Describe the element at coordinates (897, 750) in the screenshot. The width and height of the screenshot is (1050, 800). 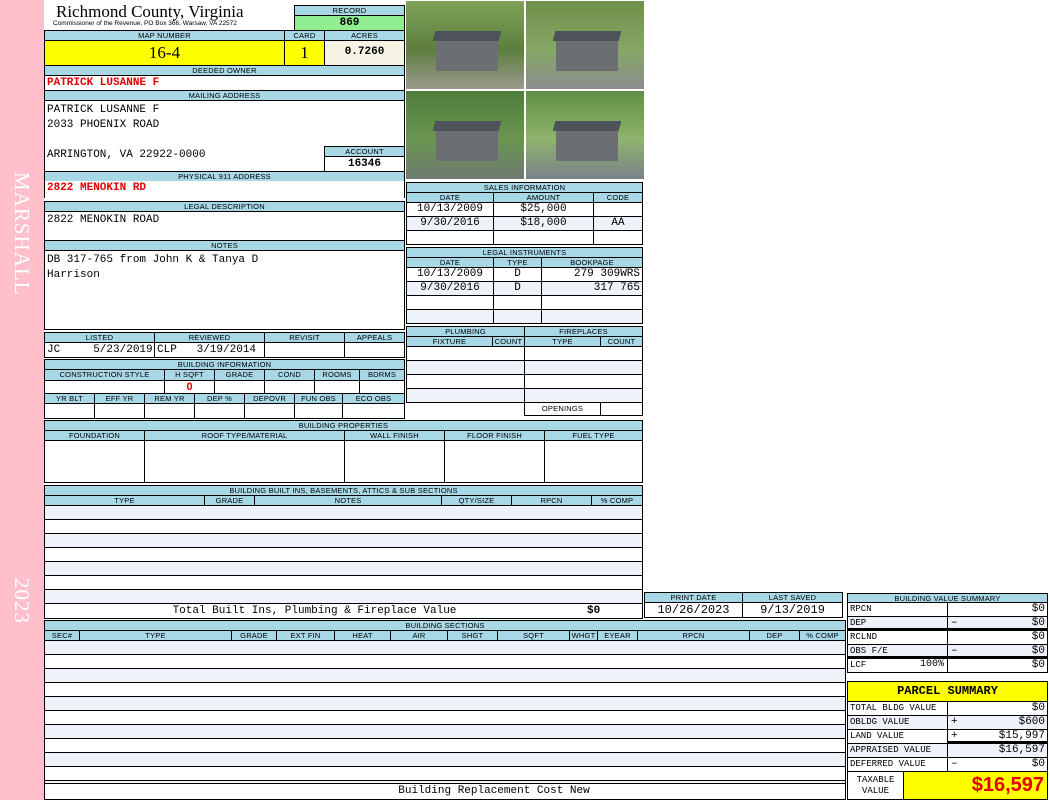
I see `parcel-summary-row-label: APPRAISED VALUE` at that location.